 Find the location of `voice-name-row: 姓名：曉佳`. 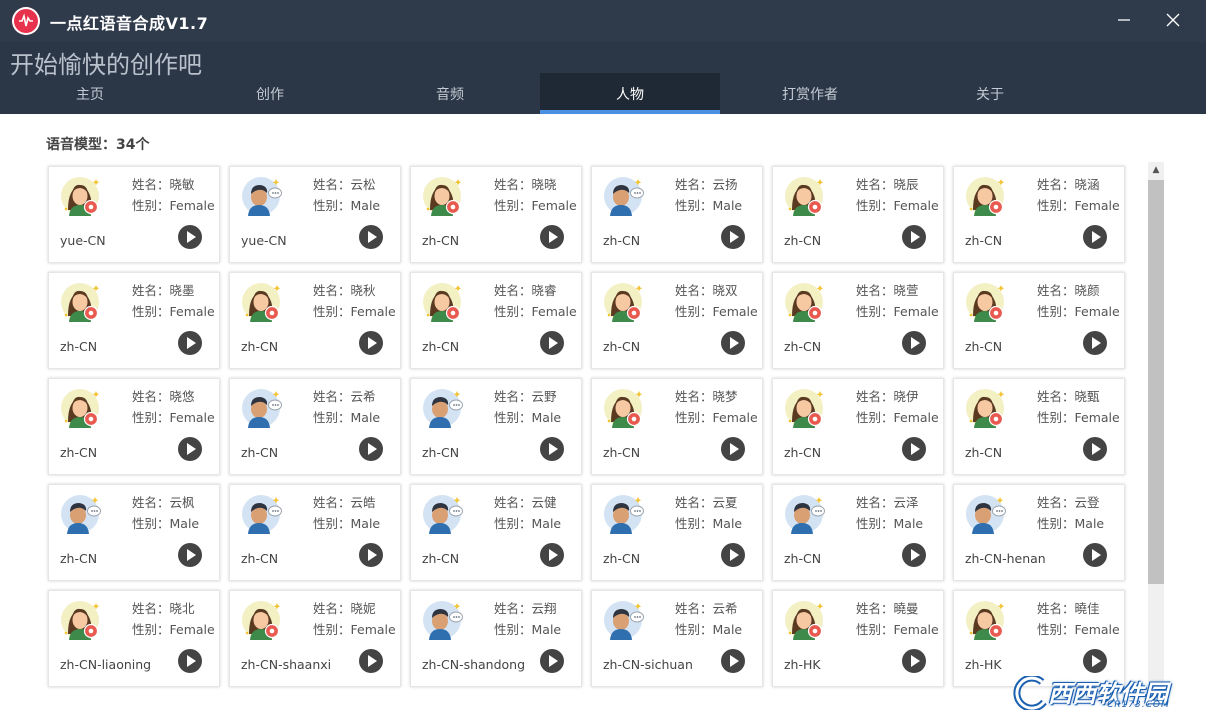

voice-name-row: 姓名：曉佳 is located at coordinates (1078, 608).